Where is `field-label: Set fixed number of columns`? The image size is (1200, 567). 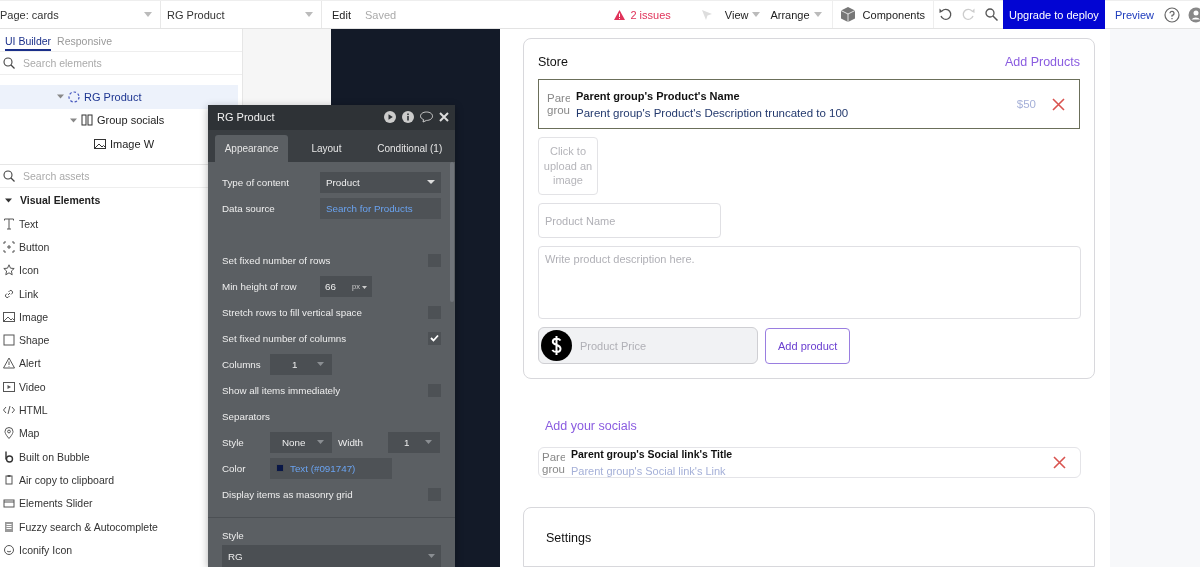
field-label: Set fixed number of columns is located at coordinates (285, 338).